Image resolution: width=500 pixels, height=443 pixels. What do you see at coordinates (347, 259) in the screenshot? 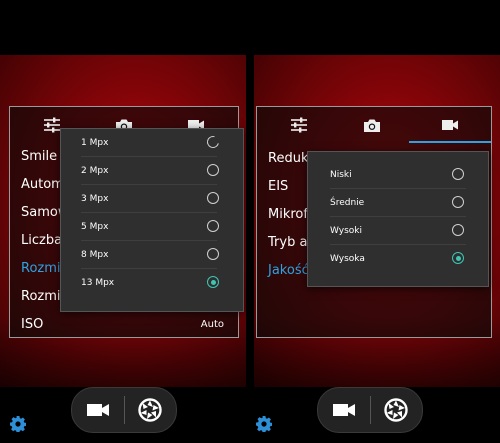
I see `option-label: Wysoka` at bounding box center [347, 259].